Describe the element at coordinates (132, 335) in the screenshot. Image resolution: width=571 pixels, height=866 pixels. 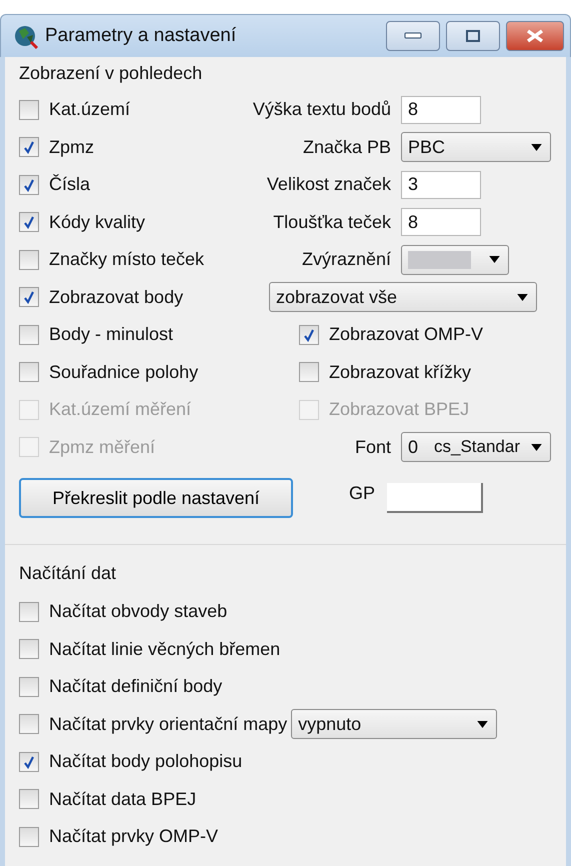
I see `checkbox: Body - minulost` at that location.